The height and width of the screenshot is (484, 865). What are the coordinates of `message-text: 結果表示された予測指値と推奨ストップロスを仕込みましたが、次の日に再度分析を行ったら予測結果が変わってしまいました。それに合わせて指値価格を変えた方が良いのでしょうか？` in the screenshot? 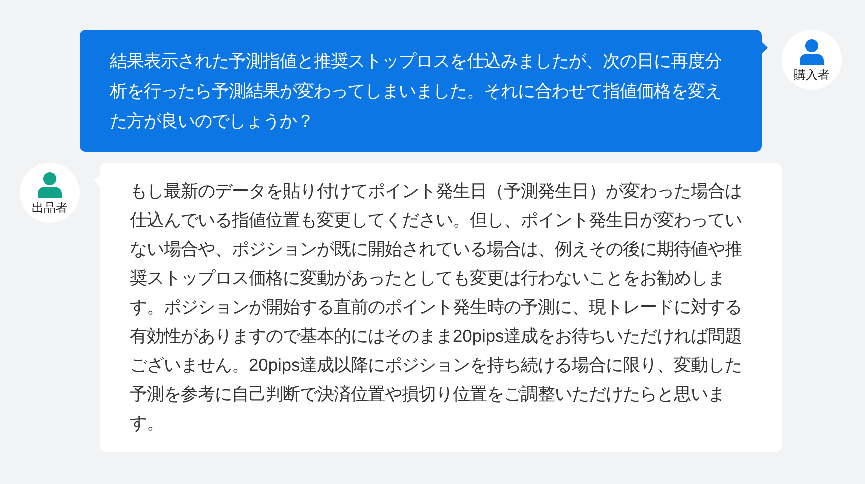 It's located at (416, 91).